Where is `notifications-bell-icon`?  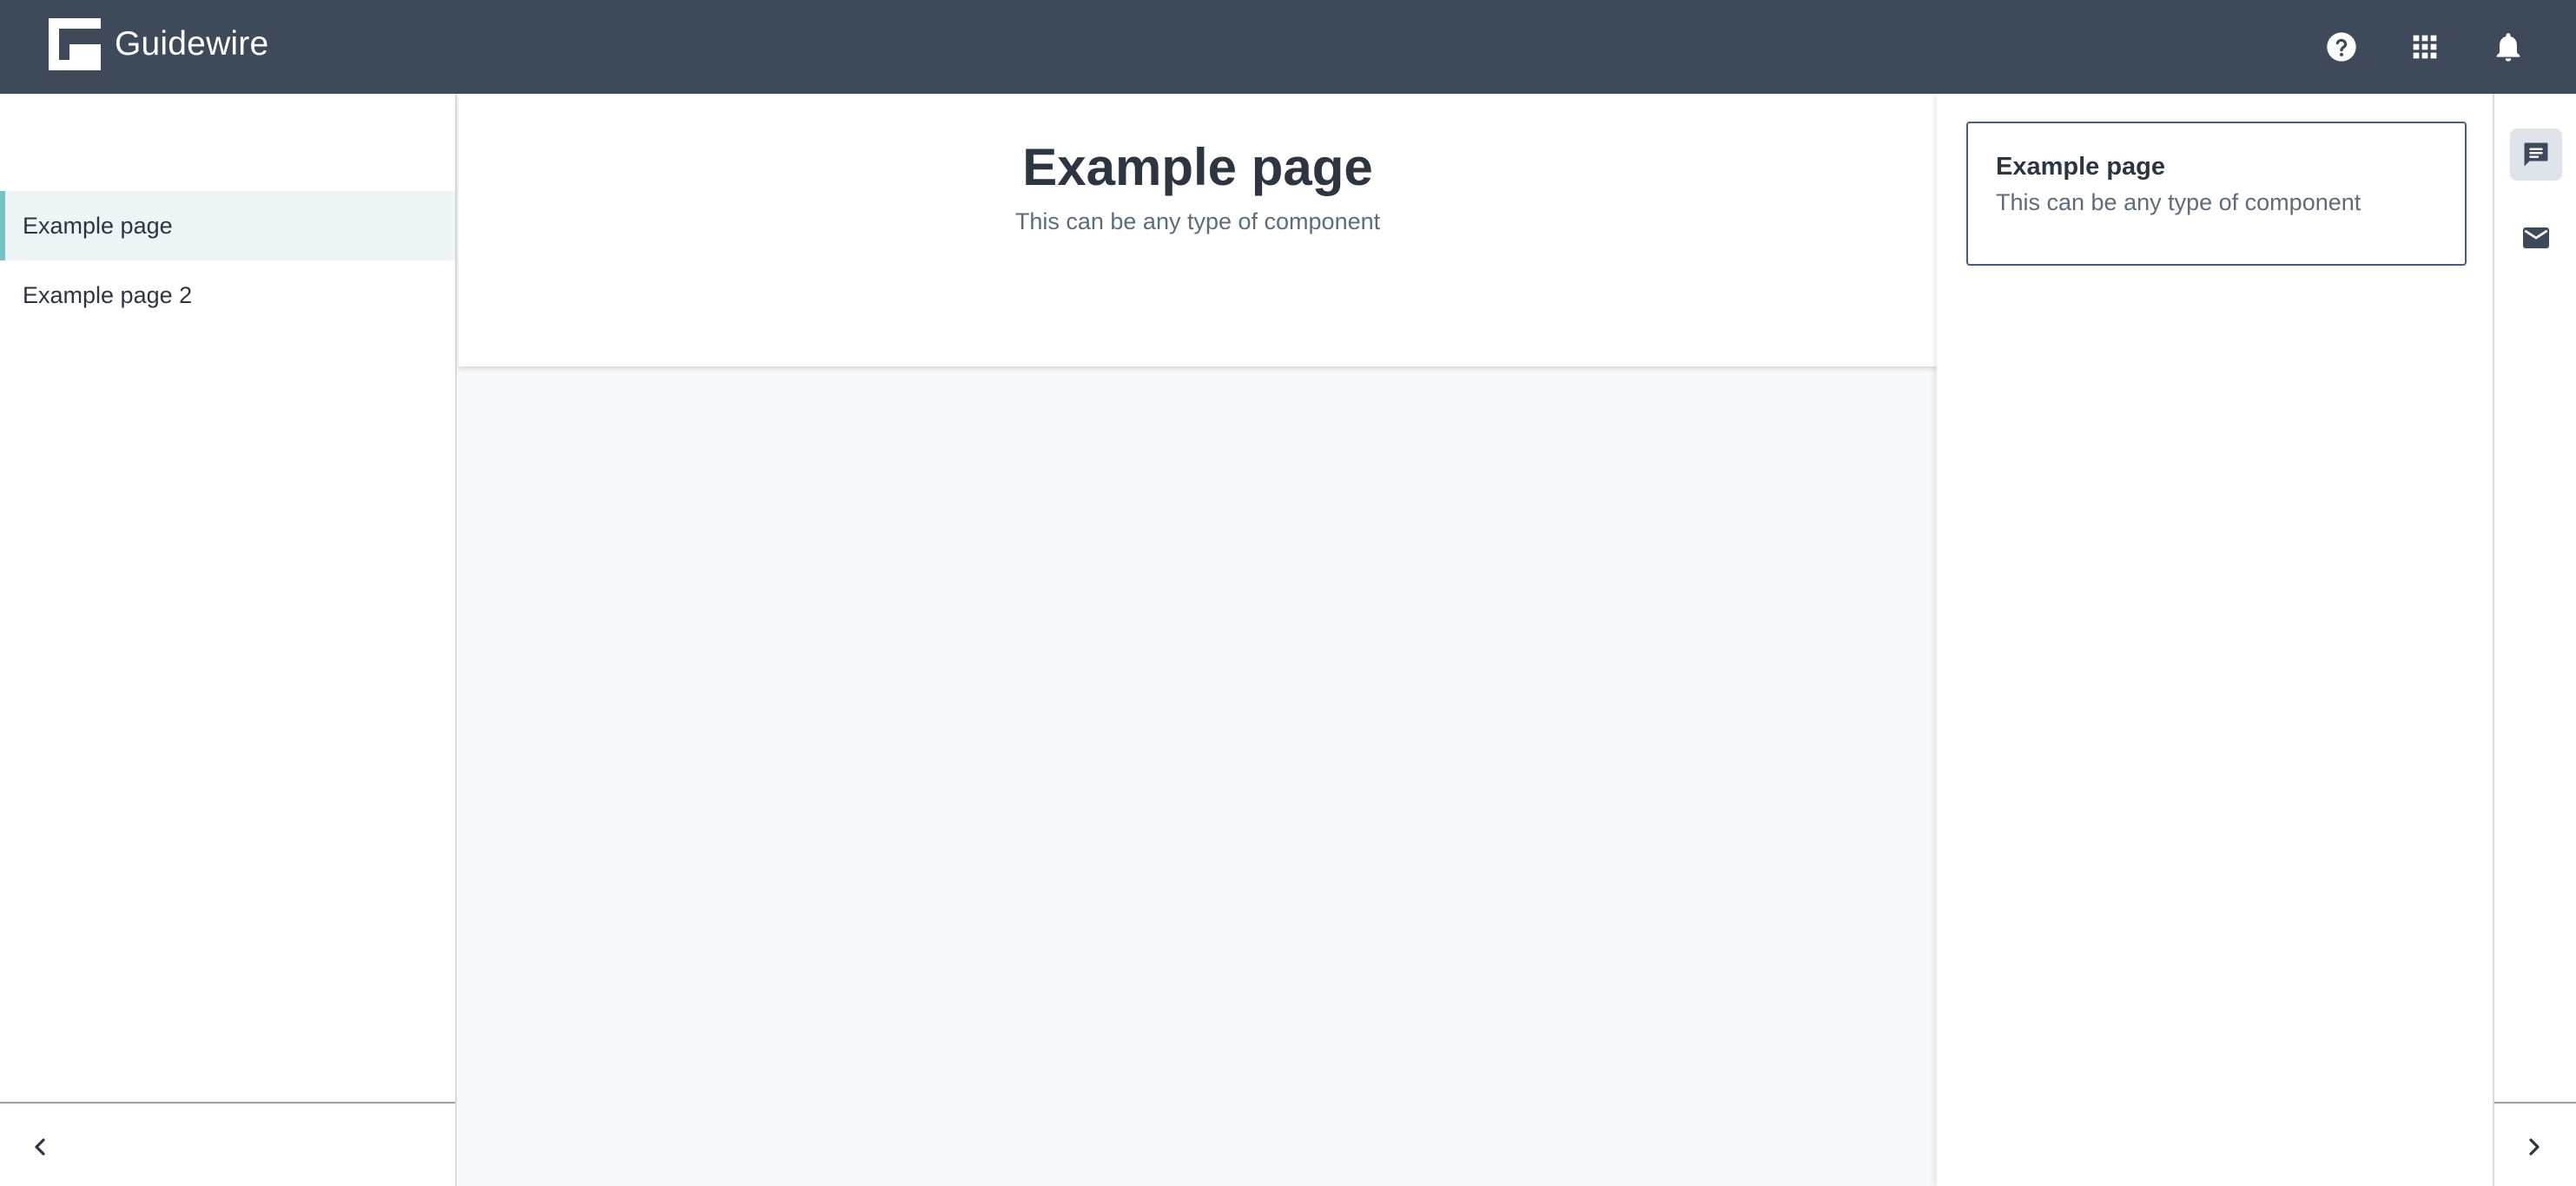
notifications-bell-icon is located at coordinates (2508, 47).